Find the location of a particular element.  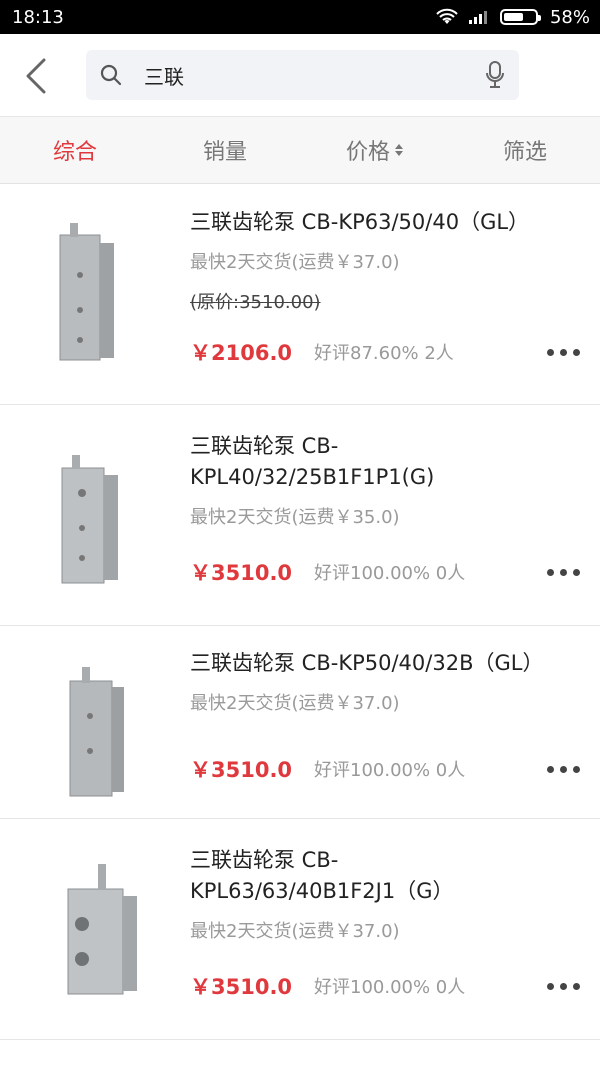

back-button is located at coordinates (36, 76).